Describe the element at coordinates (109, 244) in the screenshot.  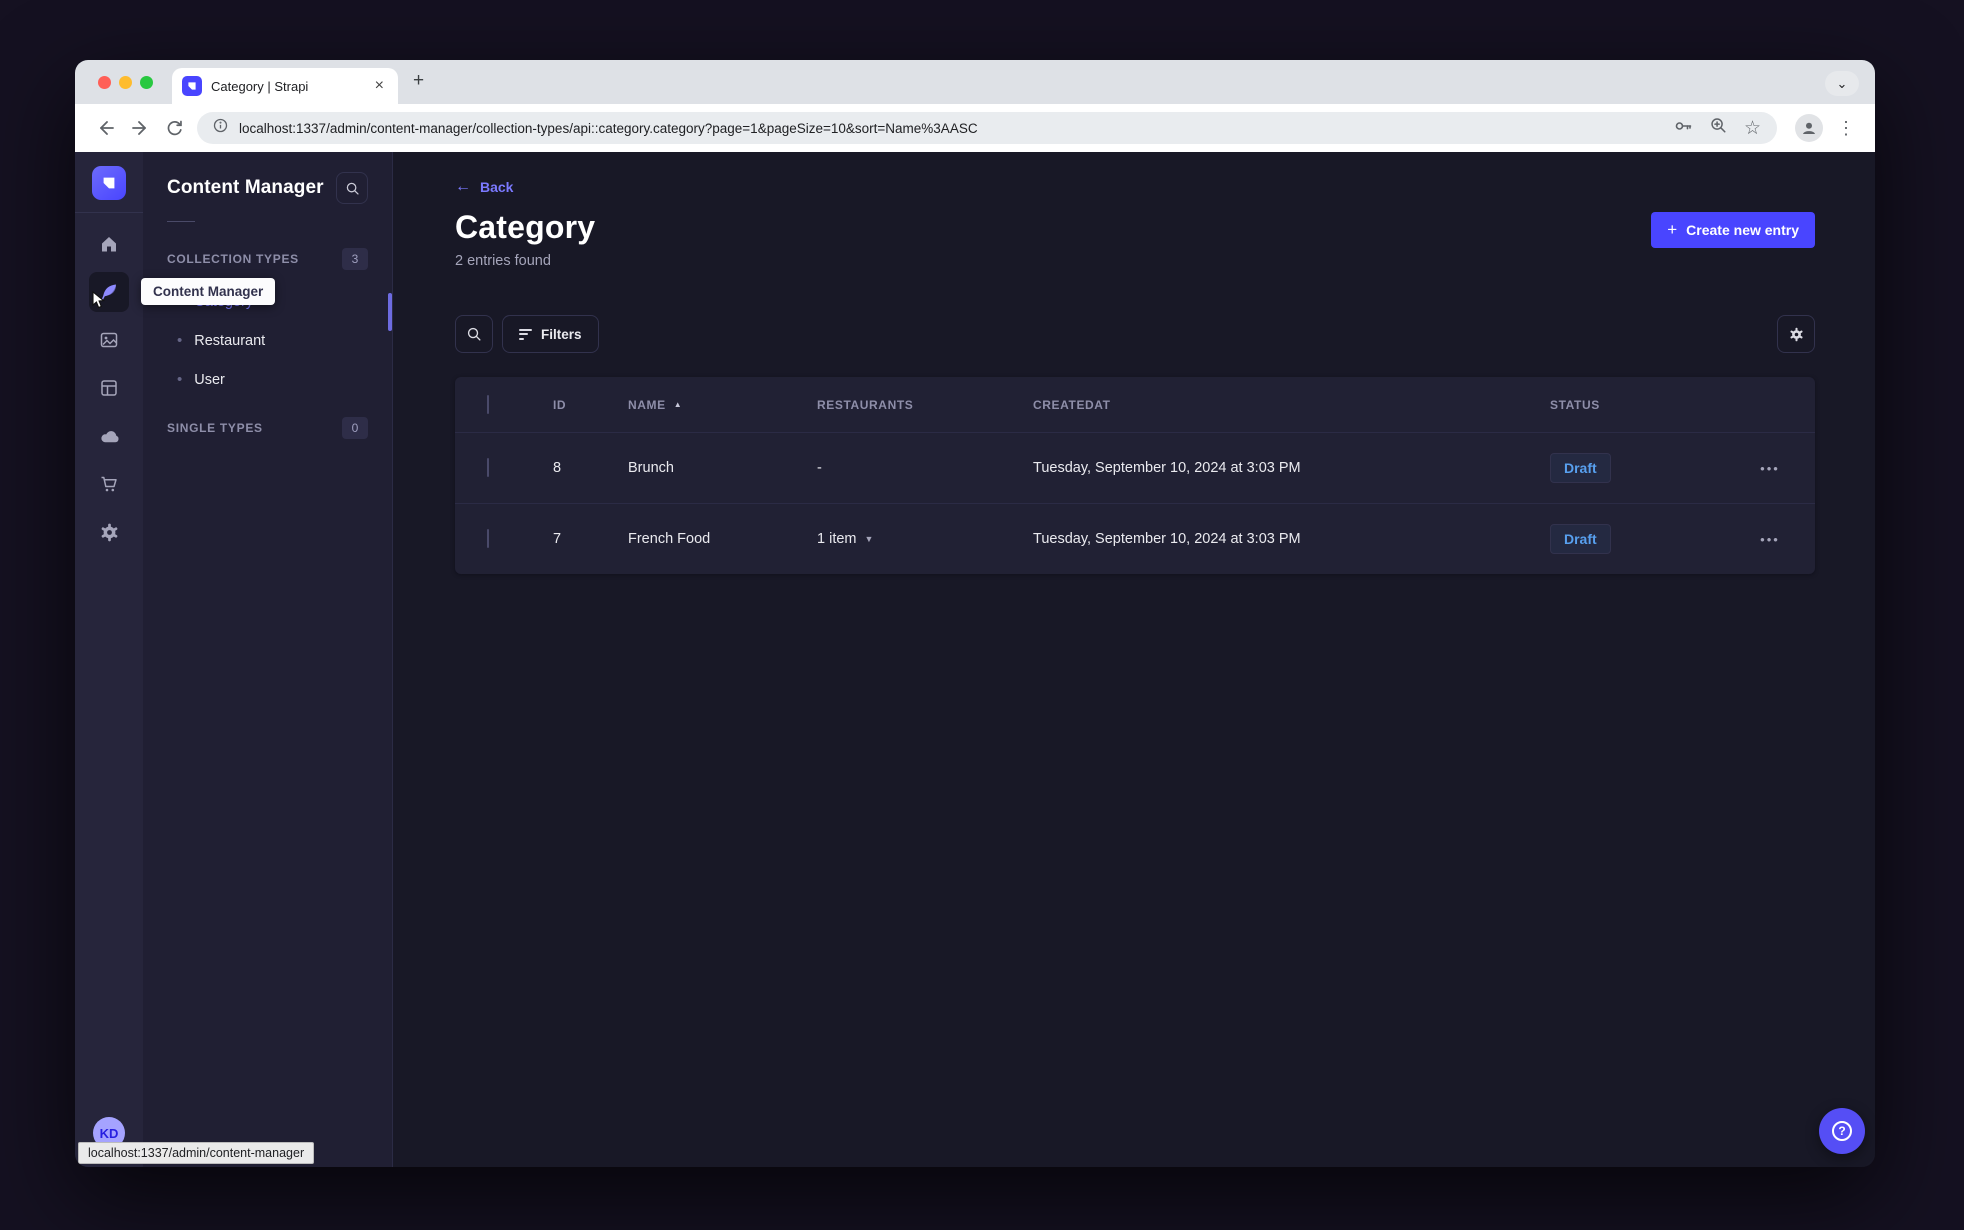
I see `nav-home-icon` at that location.